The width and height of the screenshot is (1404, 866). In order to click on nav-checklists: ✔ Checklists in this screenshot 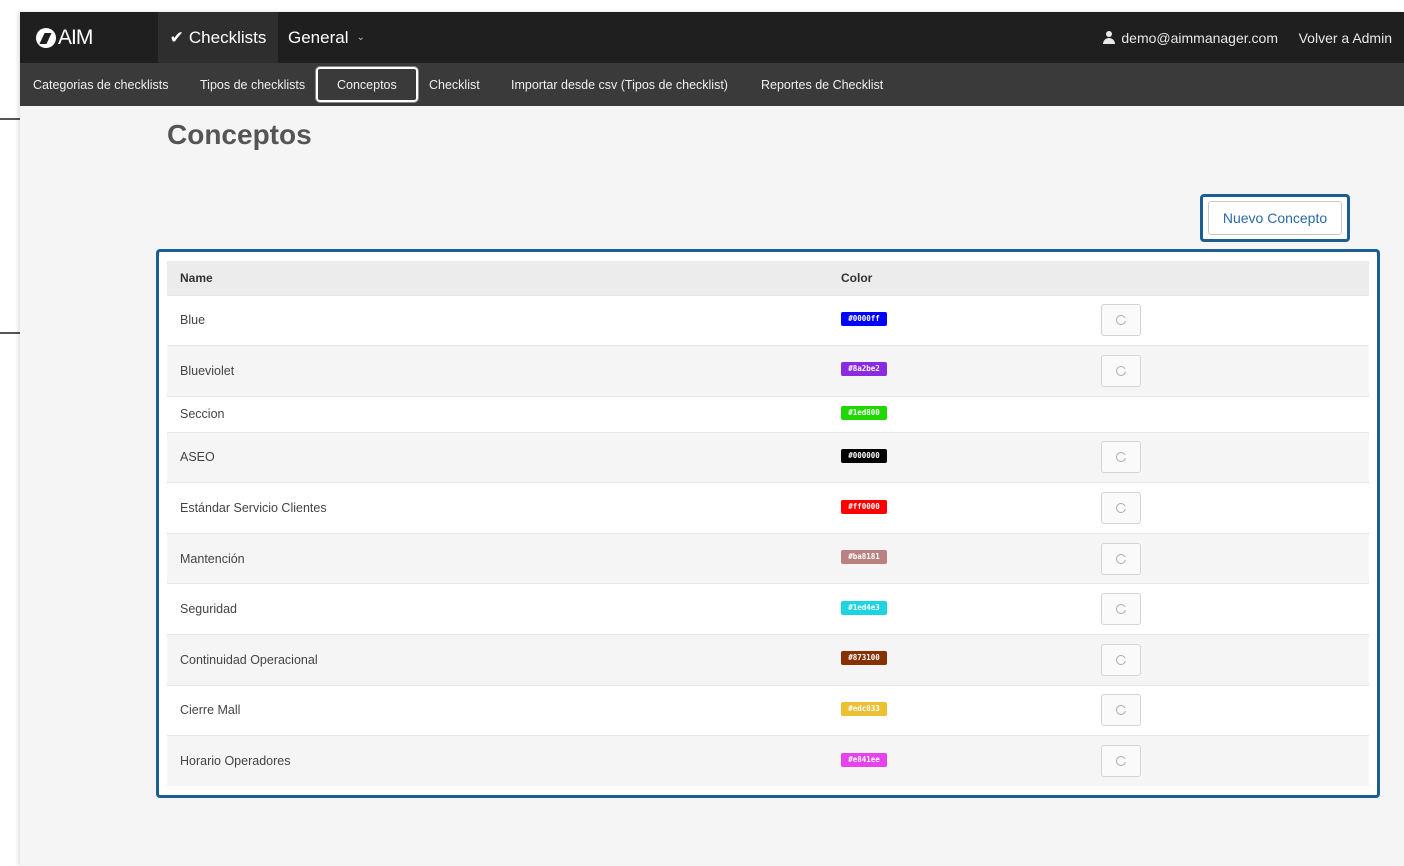, I will do `click(218, 37)`.